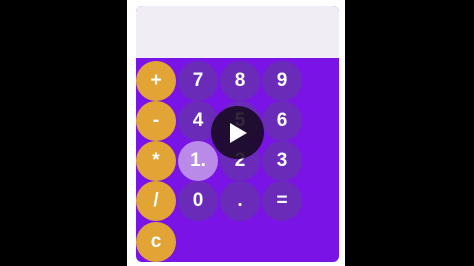 This screenshot has width=474, height=266. I want to click on calculator-display, so click(237, 32).